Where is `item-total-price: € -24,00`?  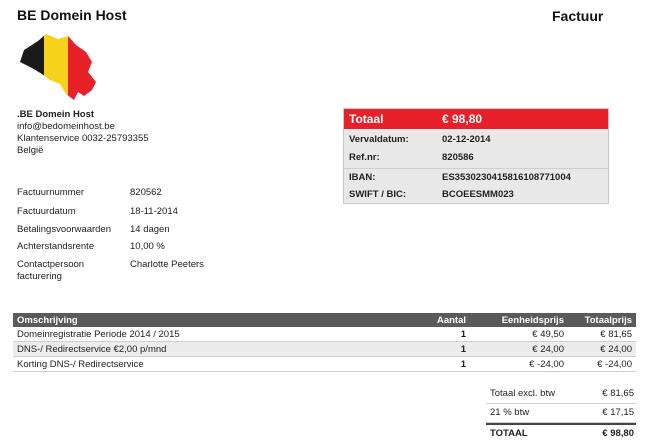
item-total-price: € -24,00 is located at coordinates (602, 364).